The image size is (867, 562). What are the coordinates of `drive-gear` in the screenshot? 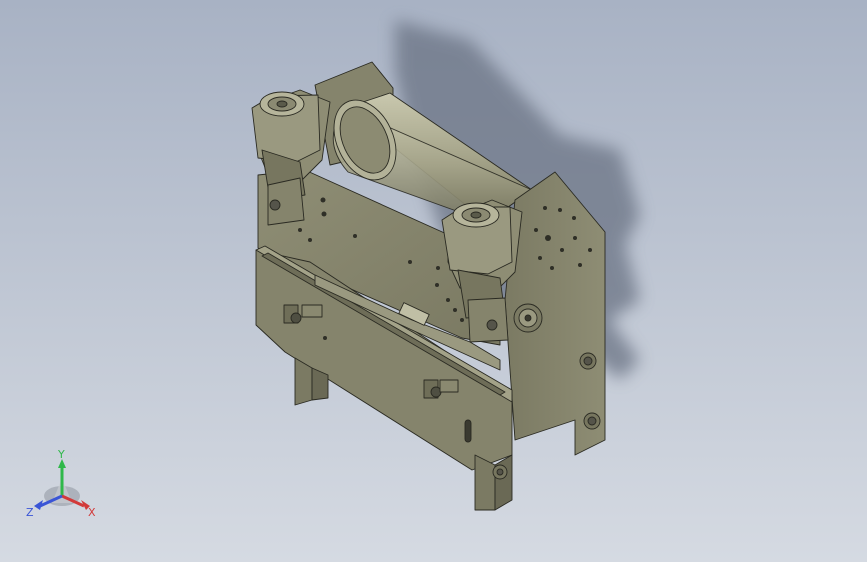 It's located at (528, 318).